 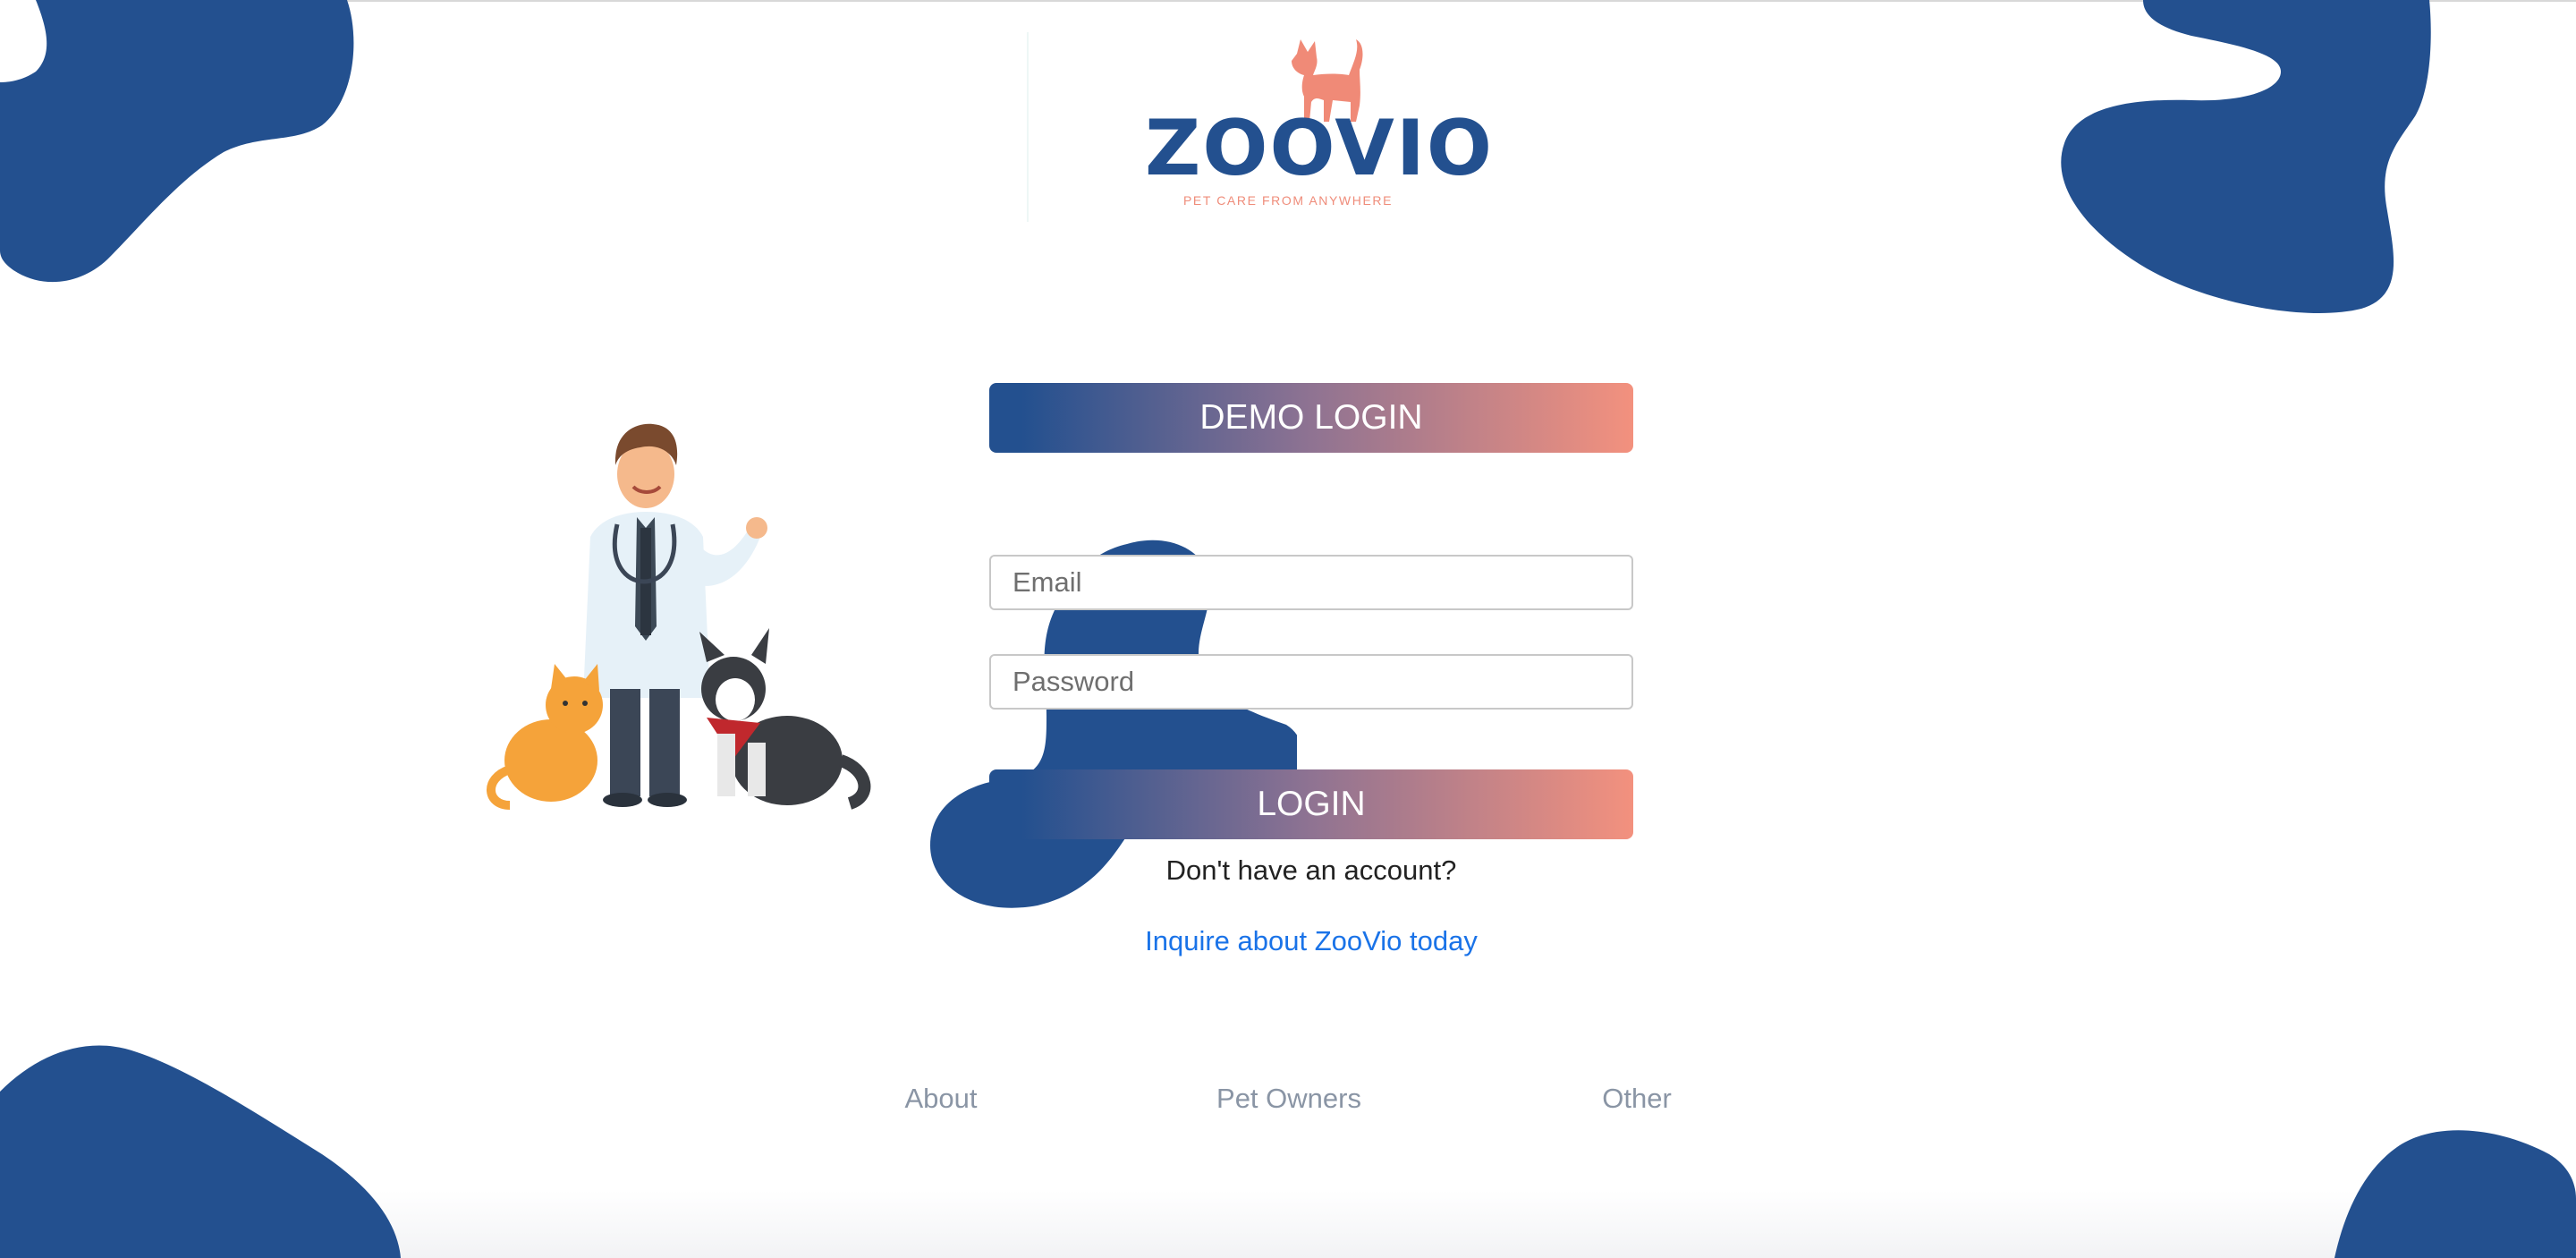 What do you see at coordinates (941, 1099) in the screenshot?
I see `footer-link-about: About` at bounding box center [941, 1099].